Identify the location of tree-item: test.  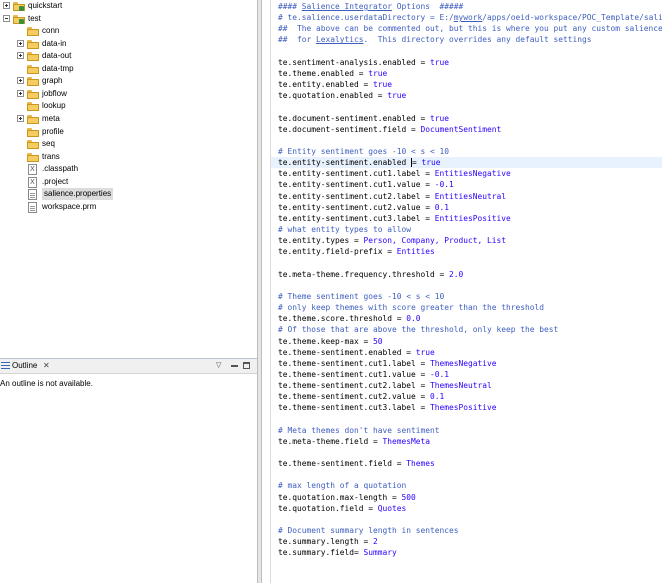
(128, 19).